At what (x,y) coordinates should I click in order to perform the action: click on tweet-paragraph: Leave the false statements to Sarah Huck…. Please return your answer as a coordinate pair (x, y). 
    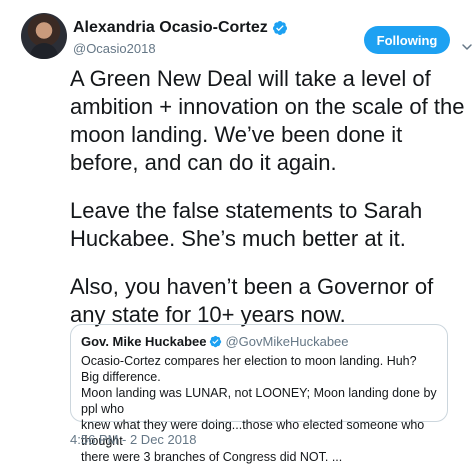
    Looking at the image, I should click on (246, 224).